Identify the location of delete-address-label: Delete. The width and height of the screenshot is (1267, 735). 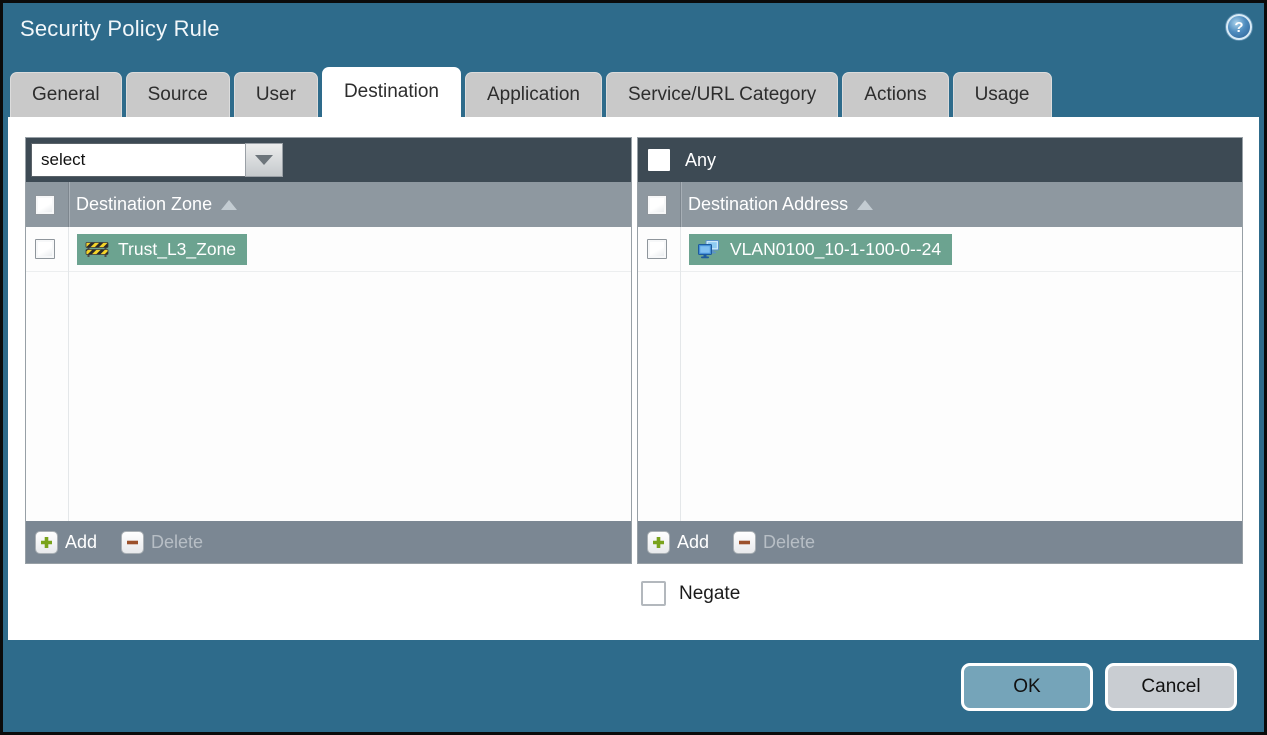
(789, 541).